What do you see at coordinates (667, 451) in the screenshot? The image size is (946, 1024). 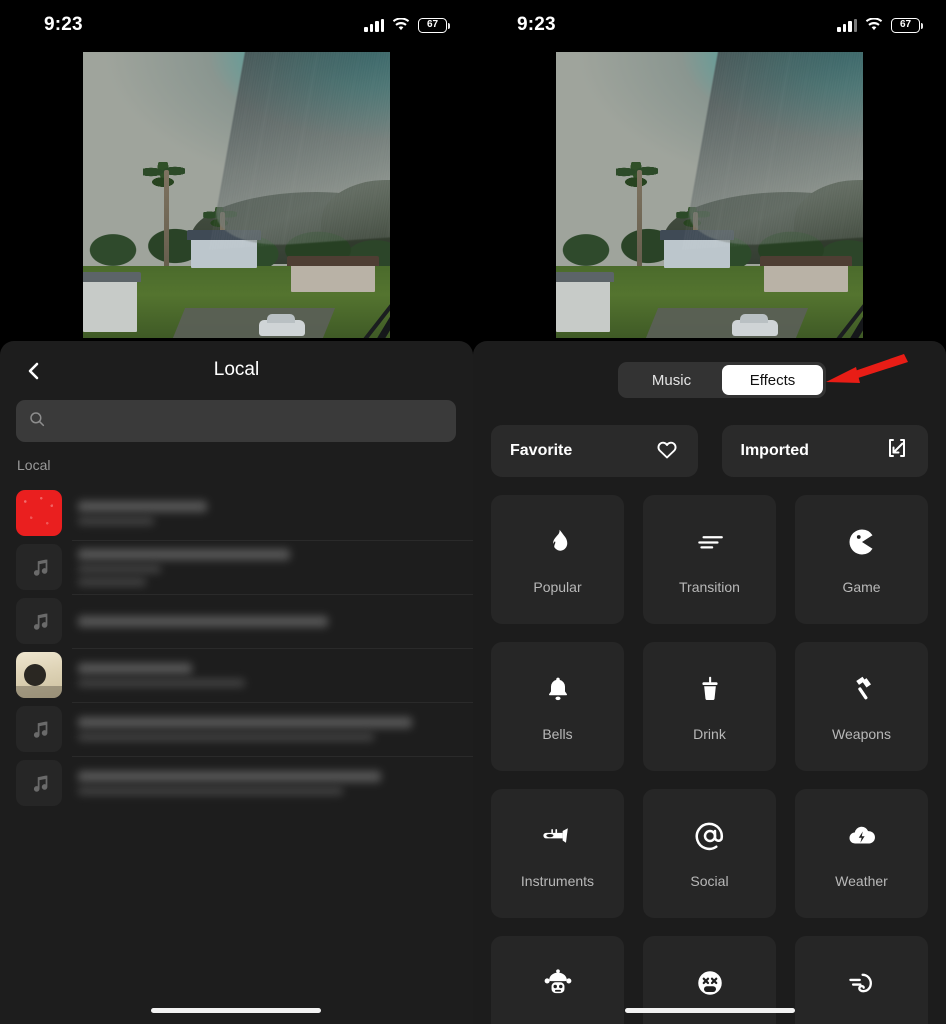 I see `heart-icon` at bounding box center [667, 451].